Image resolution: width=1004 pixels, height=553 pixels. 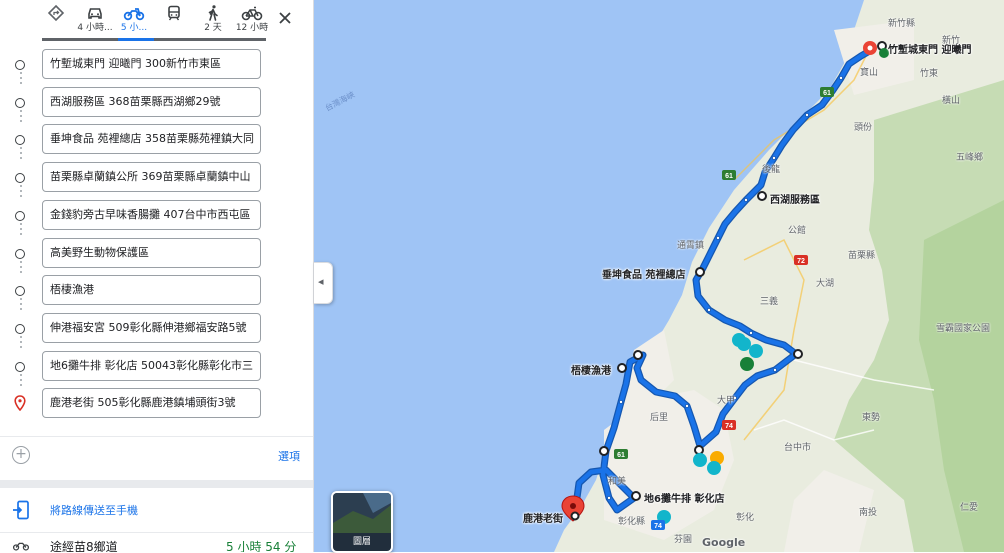 I want to click on stop-row: 西湖服務區 368苗栗縣西湖鄉29號, so click(x=156, y=104).